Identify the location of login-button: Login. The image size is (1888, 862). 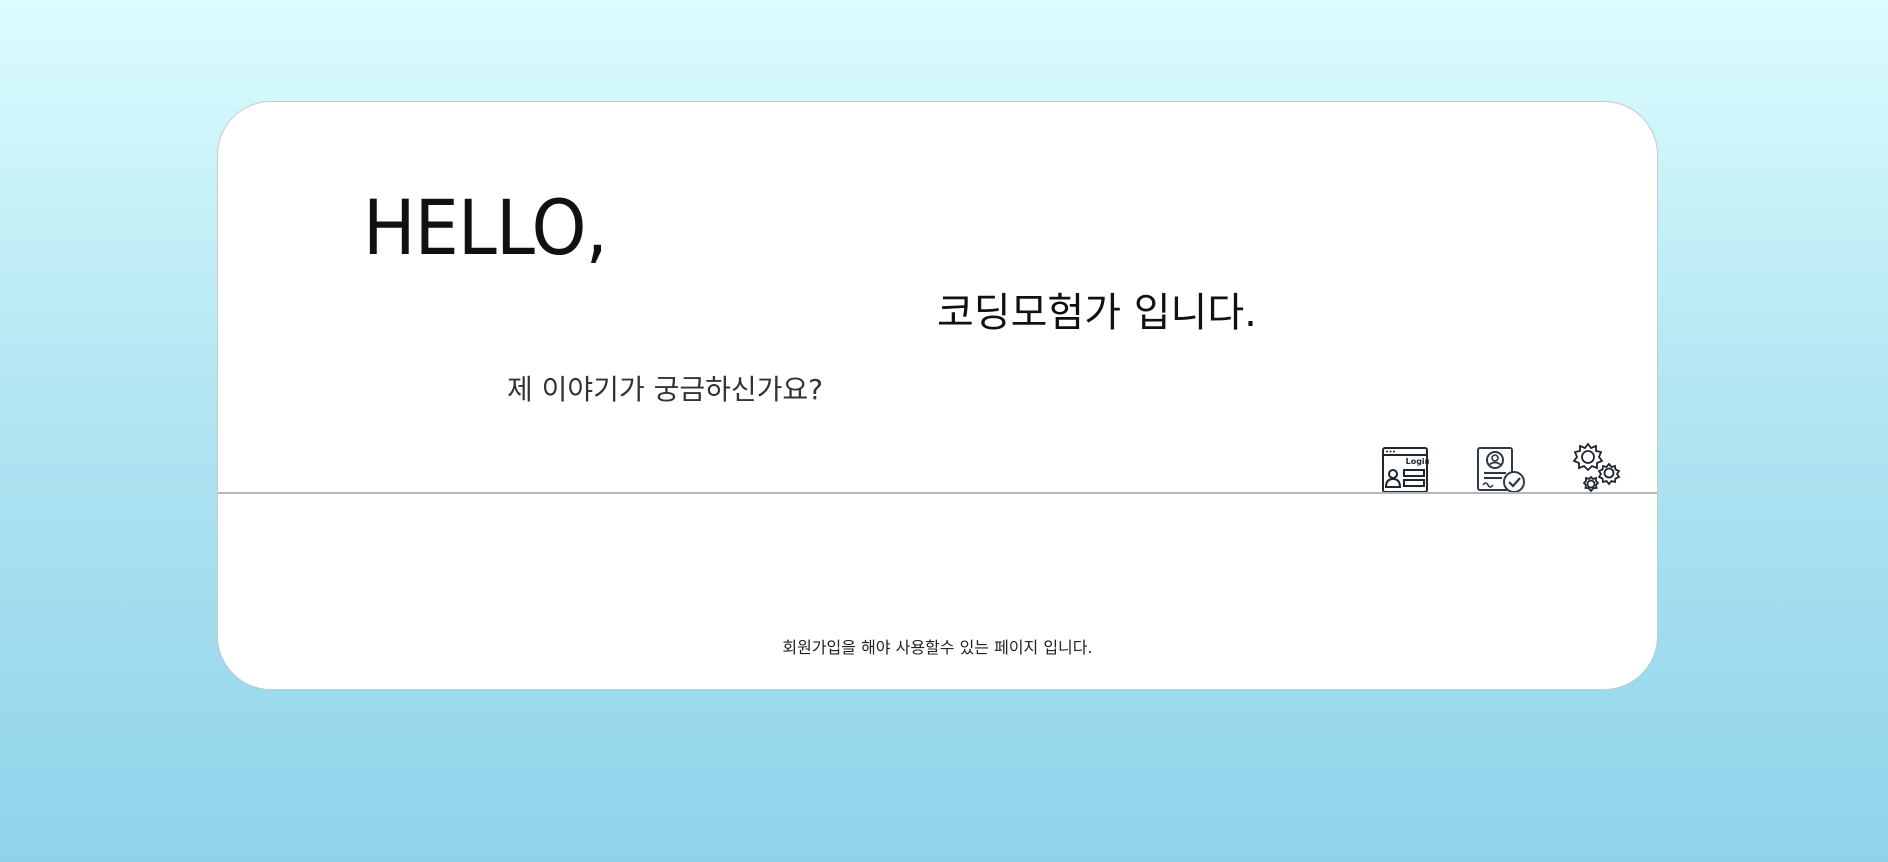
(1405, 468).